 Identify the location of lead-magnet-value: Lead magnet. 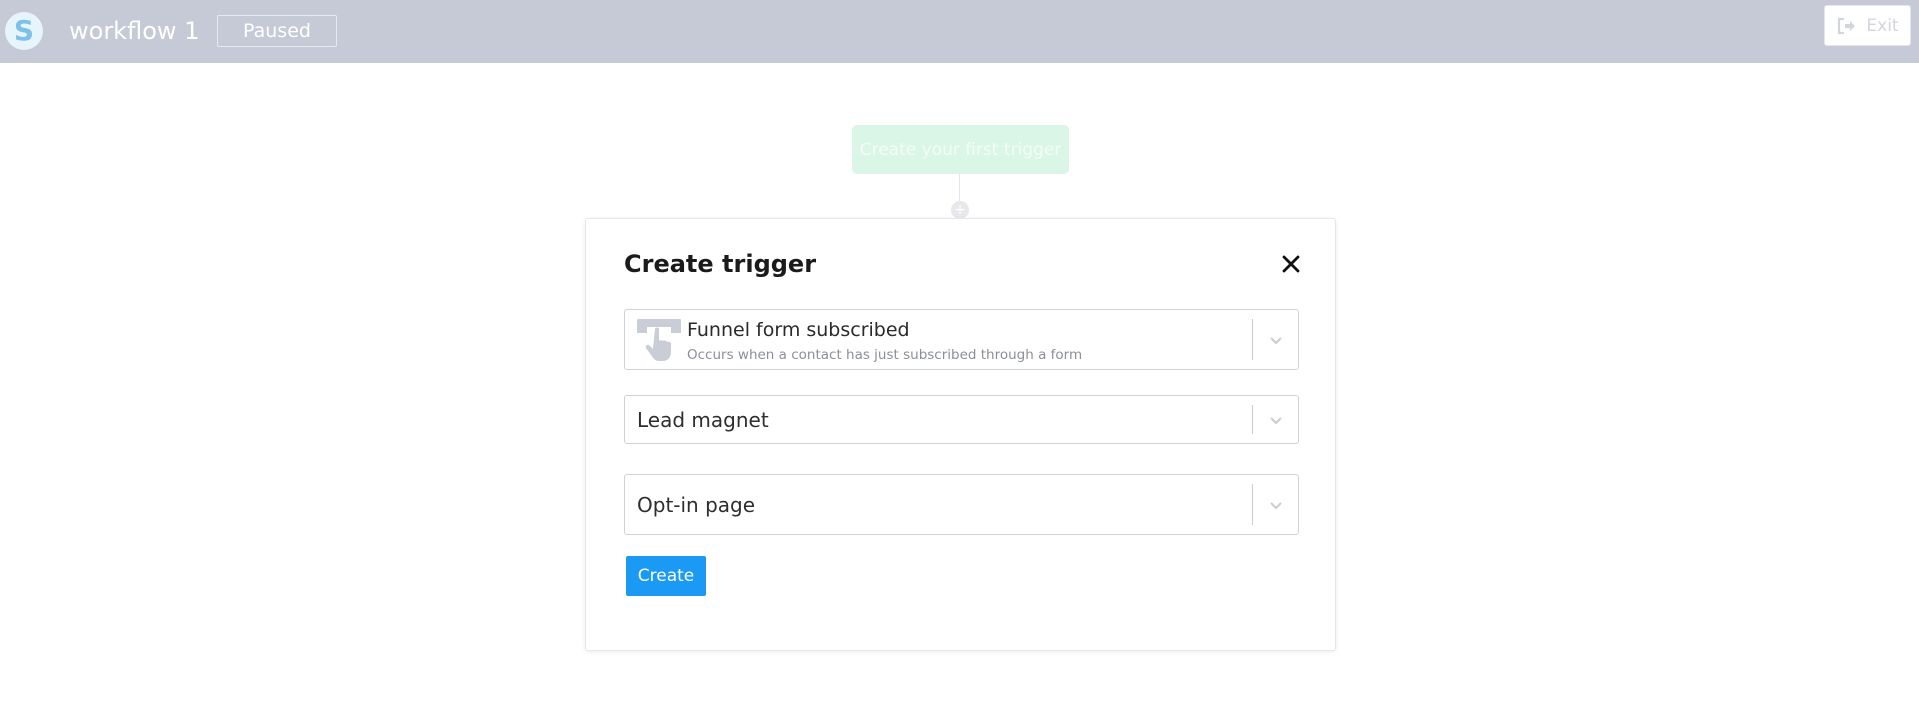
(703, 419).